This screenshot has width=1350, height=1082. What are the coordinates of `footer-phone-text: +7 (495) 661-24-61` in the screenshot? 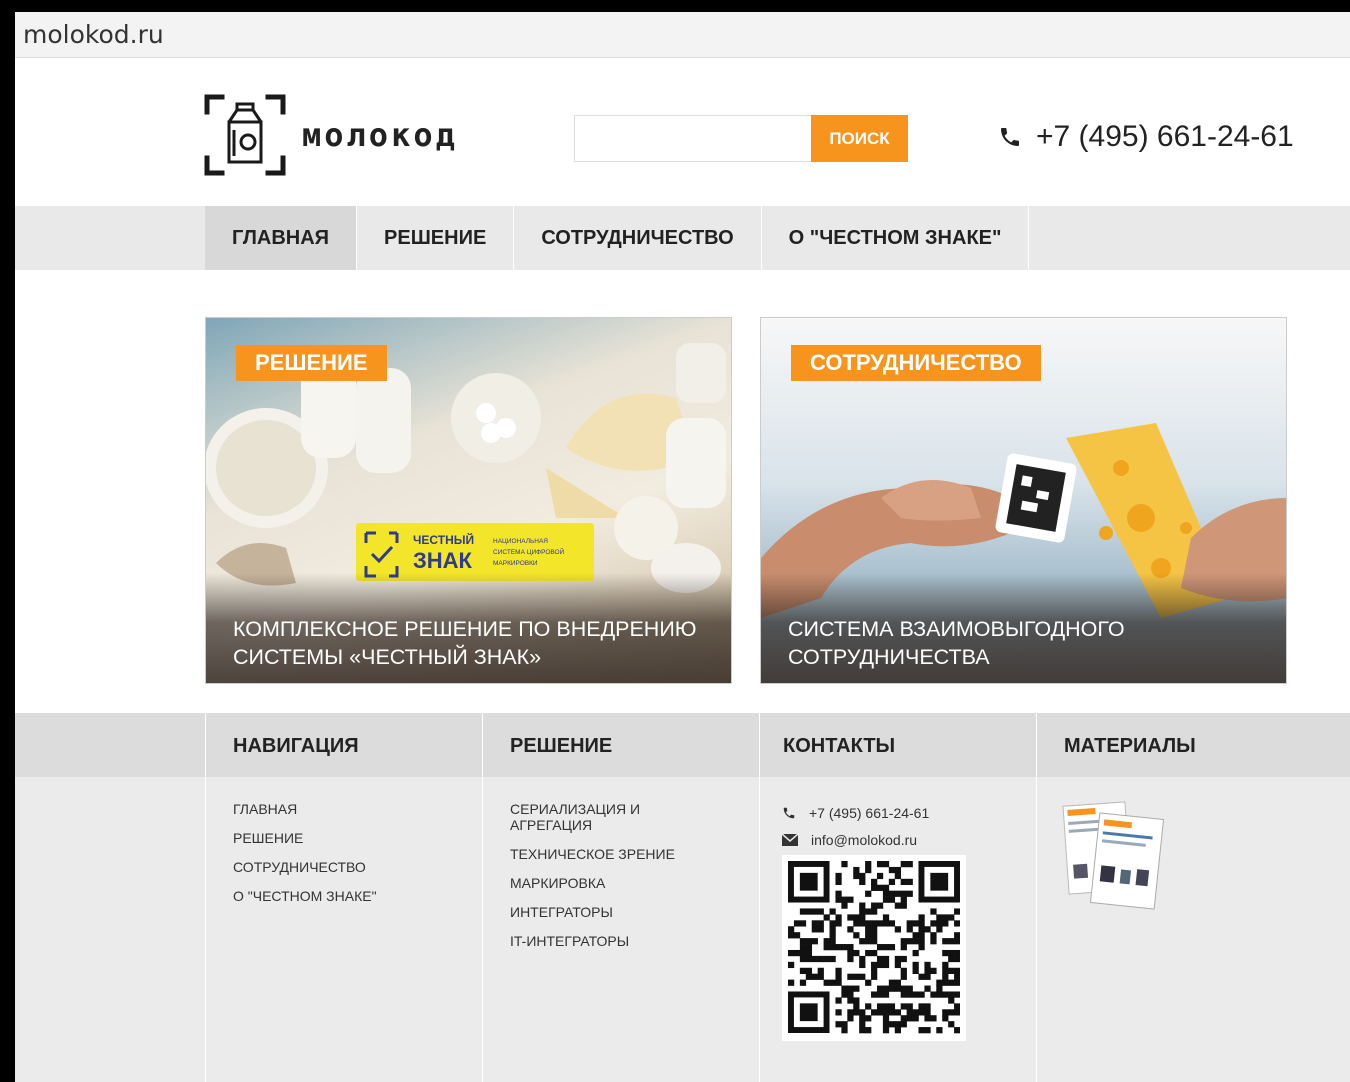 It's located at (869, 813).